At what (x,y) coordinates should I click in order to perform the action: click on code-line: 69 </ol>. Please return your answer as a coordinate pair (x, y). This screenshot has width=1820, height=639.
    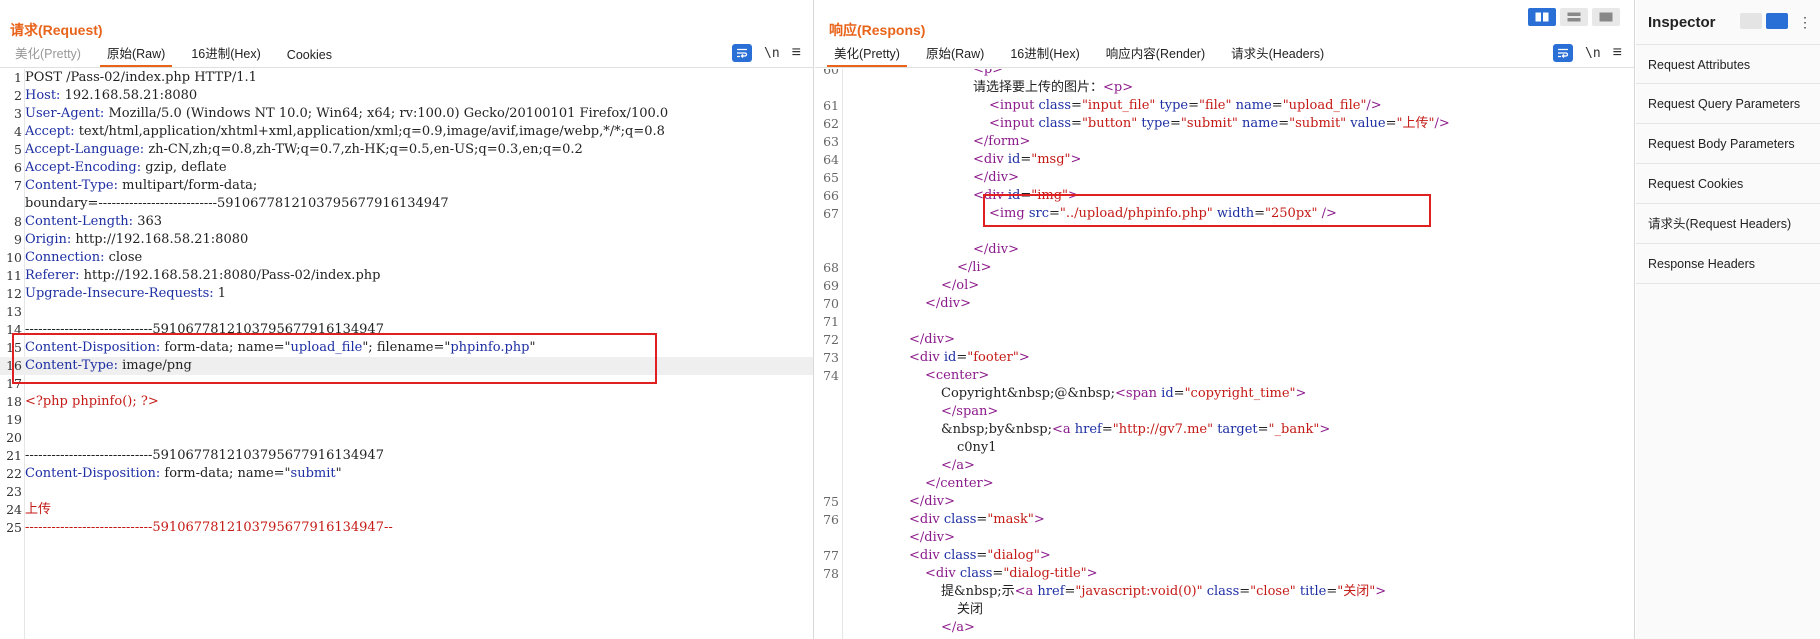
    Looking at the image, I should click on (1224, 286).